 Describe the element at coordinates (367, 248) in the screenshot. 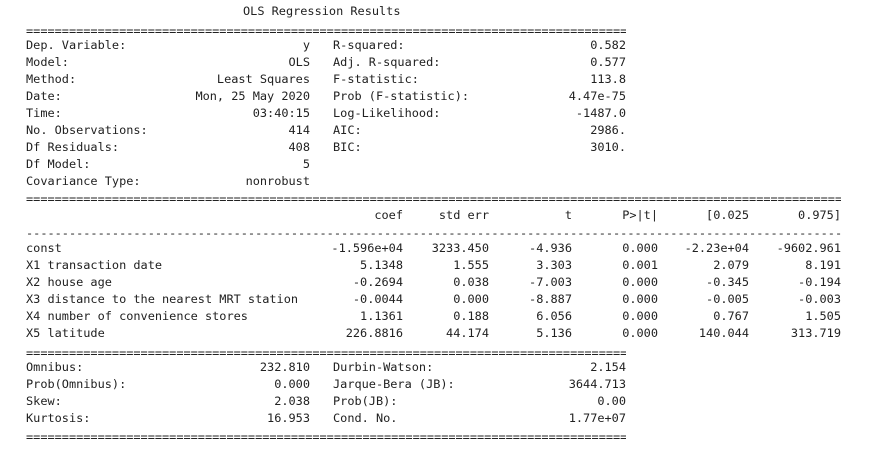

I see `coef-cell: -1.596e+04` at that location.